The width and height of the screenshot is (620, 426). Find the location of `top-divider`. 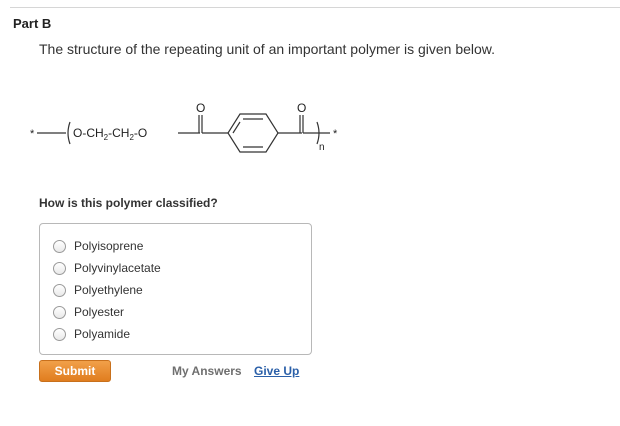

top-divider is located at coordinates (315, 7).